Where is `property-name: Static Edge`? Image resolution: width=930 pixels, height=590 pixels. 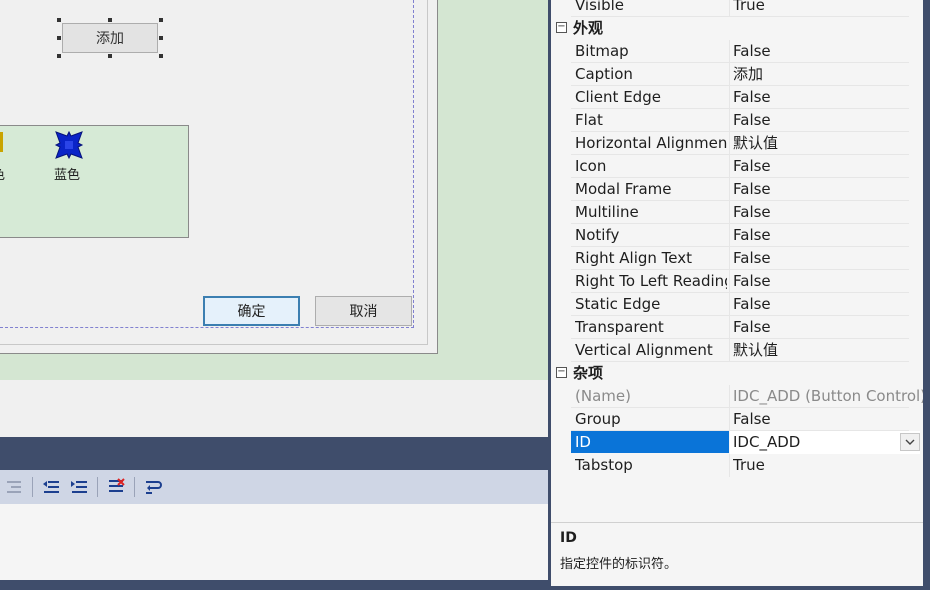 property-name: Static Edge is located at coordinates (618, 304).